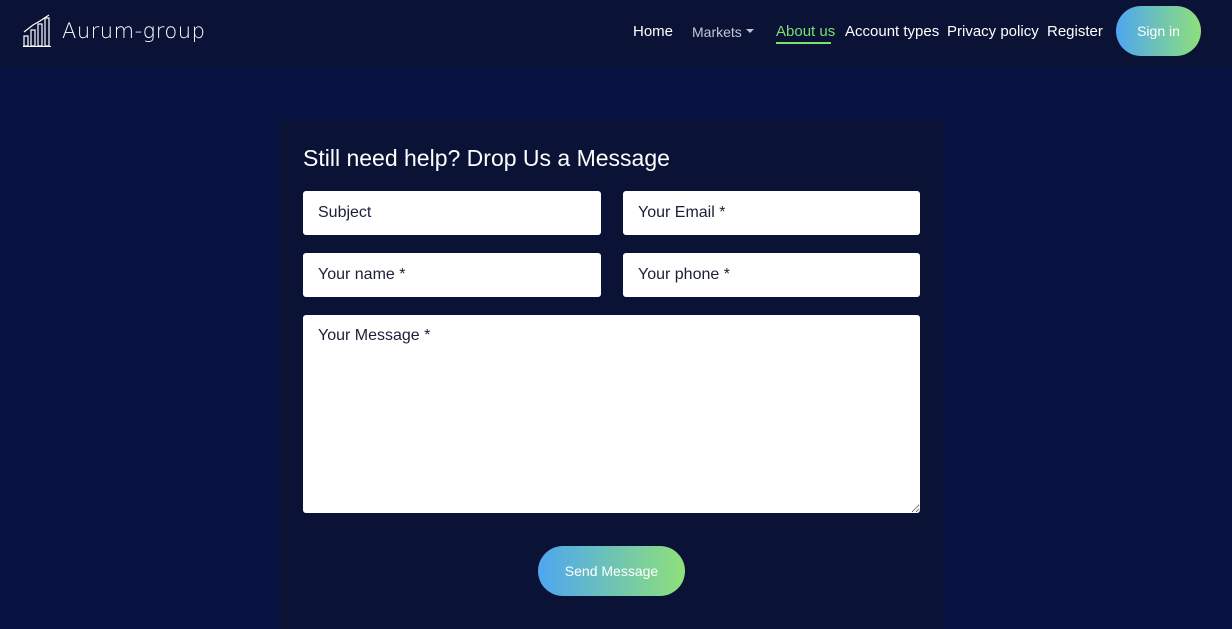  Describe the element at coordinates (993, 31) in the screenshot. I see `nav-privacy-policy: Privacy policy` at that location.